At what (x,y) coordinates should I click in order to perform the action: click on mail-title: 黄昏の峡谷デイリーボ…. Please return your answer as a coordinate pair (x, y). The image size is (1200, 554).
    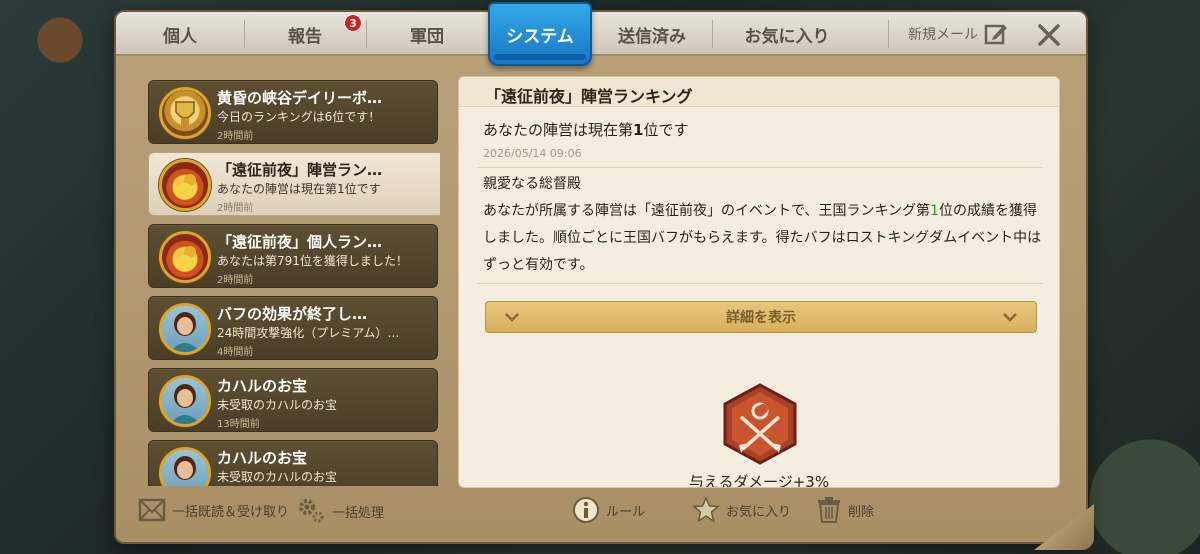
    Looking at the image, I should click on (300, 98).